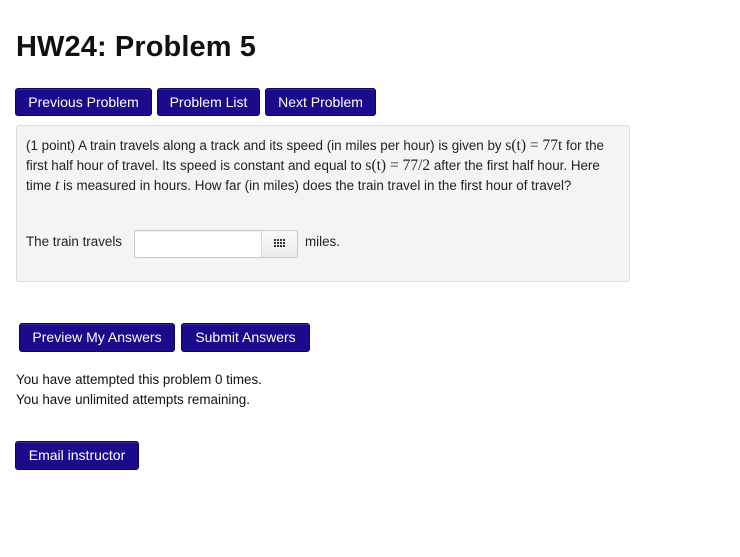 The height and width of the screenshot is (557, 740). Describe the element at coordinates (398, 165) in the screenshot. I see `speed-formula-2: s(t) = 77/2` at that location.